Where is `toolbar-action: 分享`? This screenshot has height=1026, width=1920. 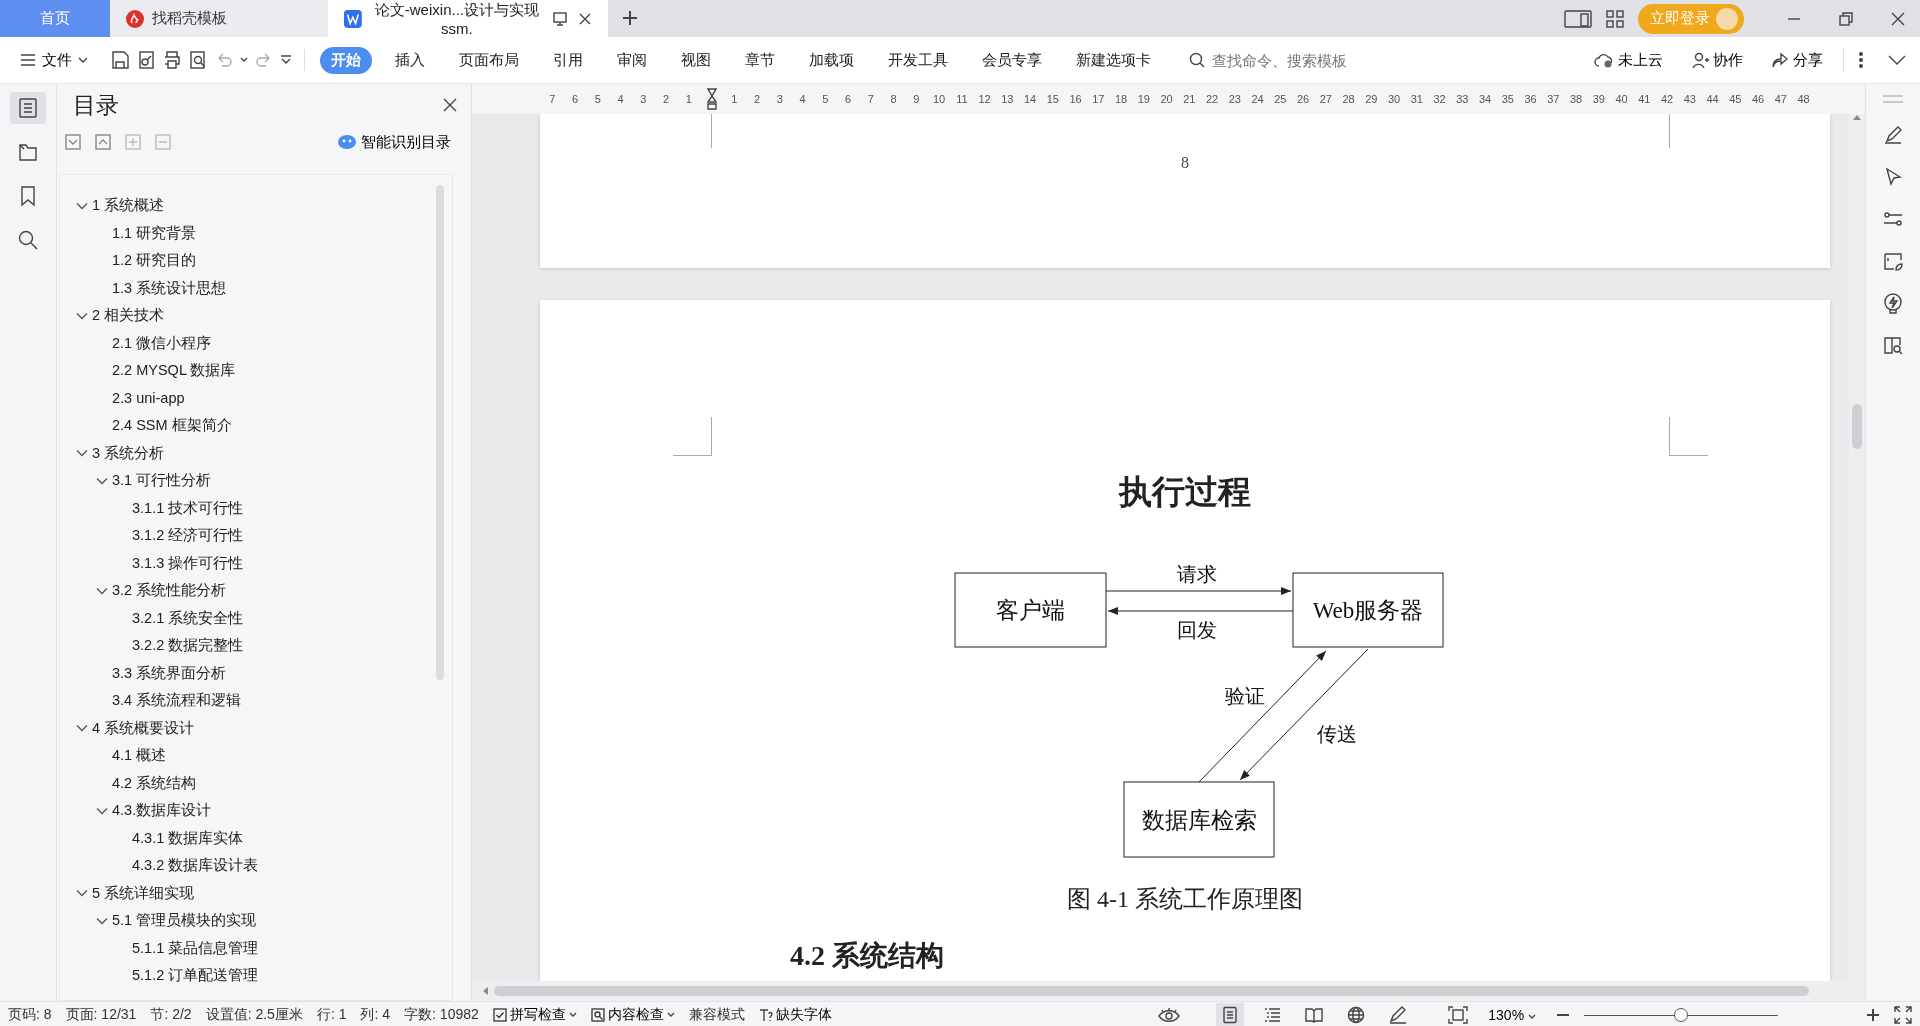
toolbar-action: 分享 is located at coordinates (1797, 60).